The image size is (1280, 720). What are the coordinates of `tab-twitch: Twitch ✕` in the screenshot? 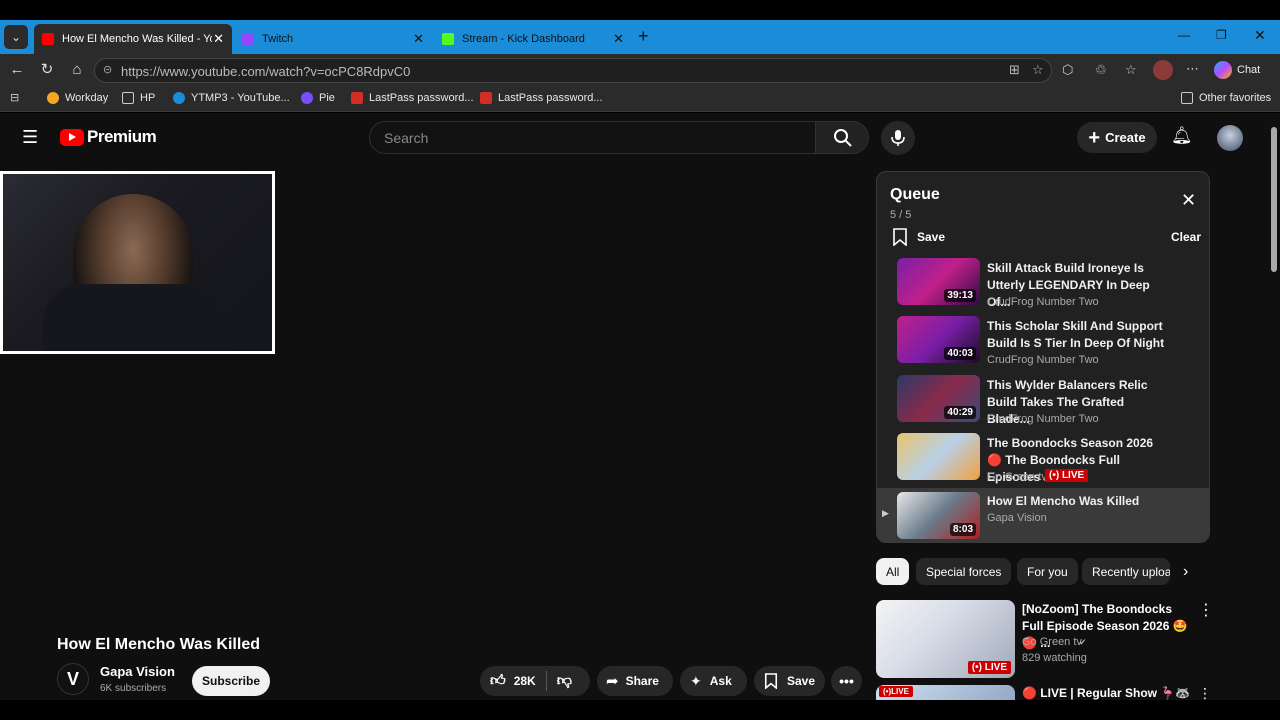 It's located at (333, 39).